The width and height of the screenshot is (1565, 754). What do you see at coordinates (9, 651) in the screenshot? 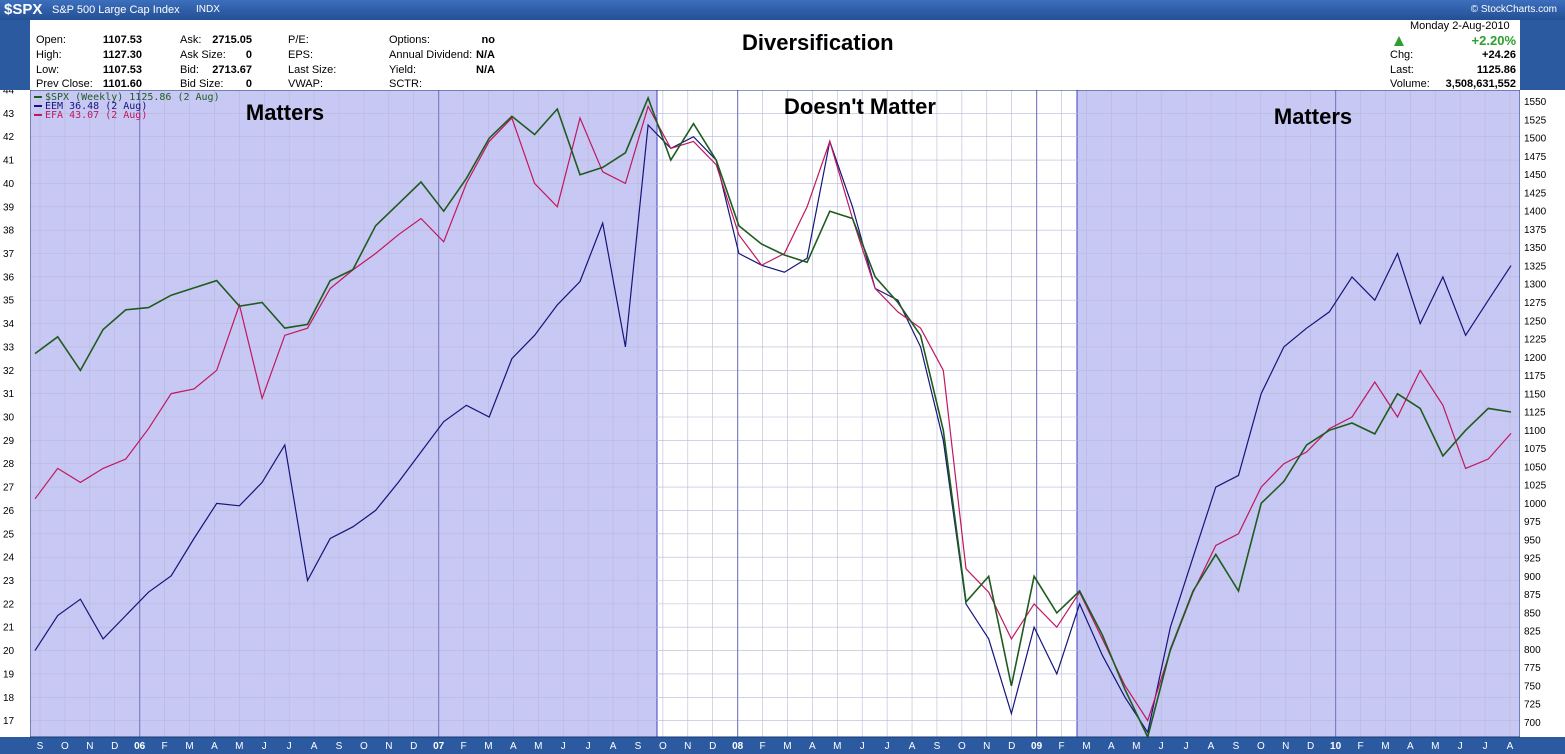
I see `left-tick-label: 20` at bounding box center [9, 651].